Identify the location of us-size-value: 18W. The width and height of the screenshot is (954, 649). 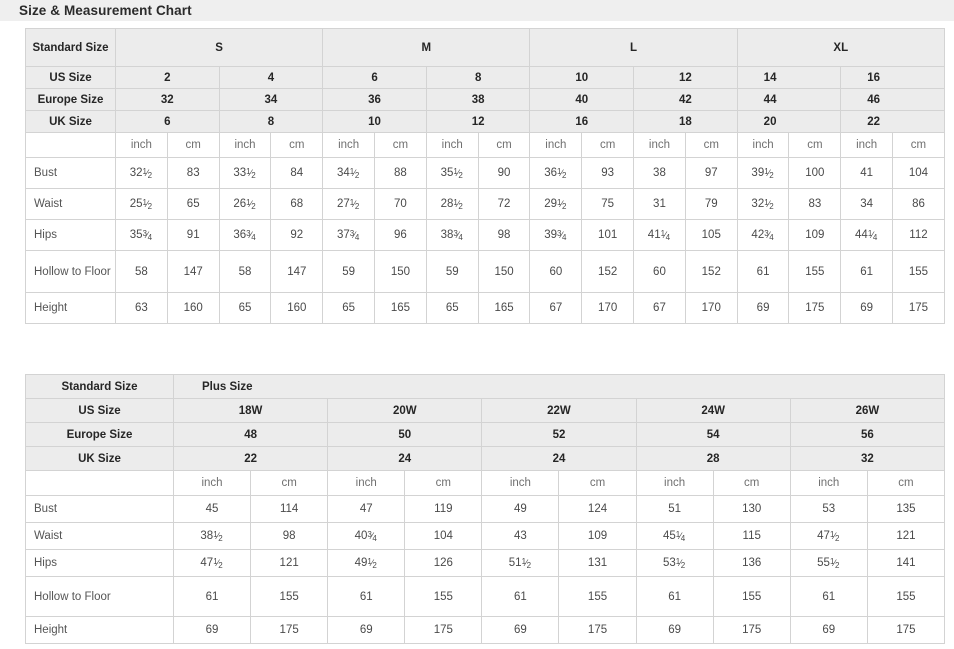
(250, 410).